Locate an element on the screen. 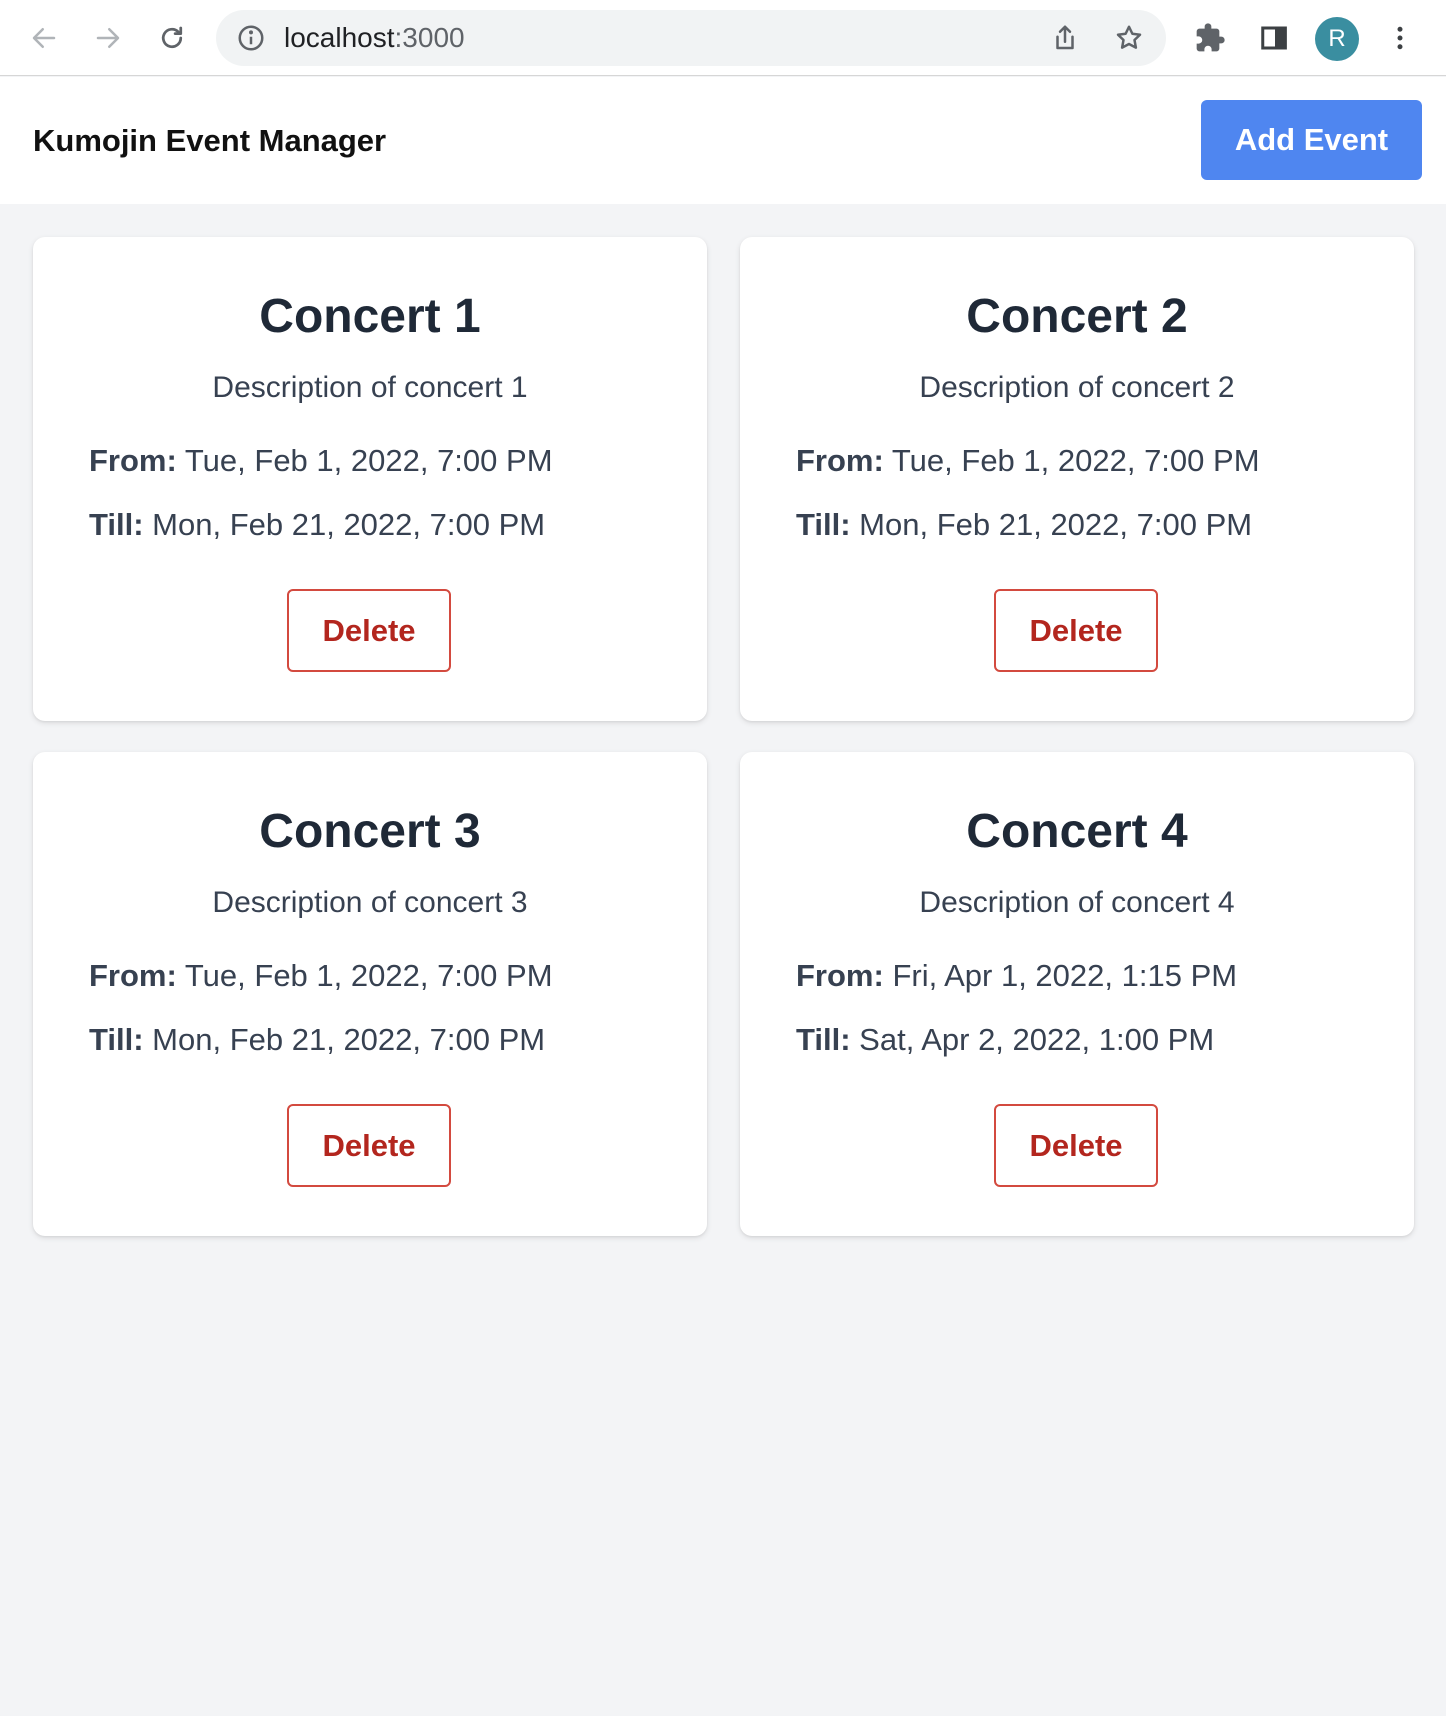 The image size is (1446, 1716). event-from: From: Fri, Apr 1, 2022, 1:15 PM is located at coordinates (1016, 976).